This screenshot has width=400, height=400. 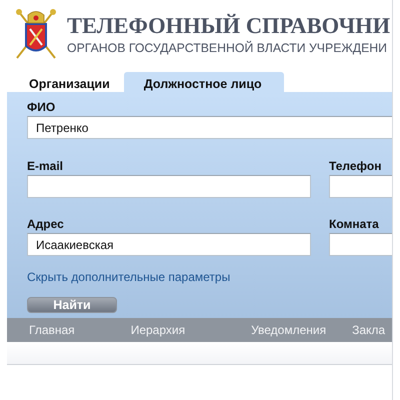 I want to click on field-label: Комната, so click(x=354, y=224).